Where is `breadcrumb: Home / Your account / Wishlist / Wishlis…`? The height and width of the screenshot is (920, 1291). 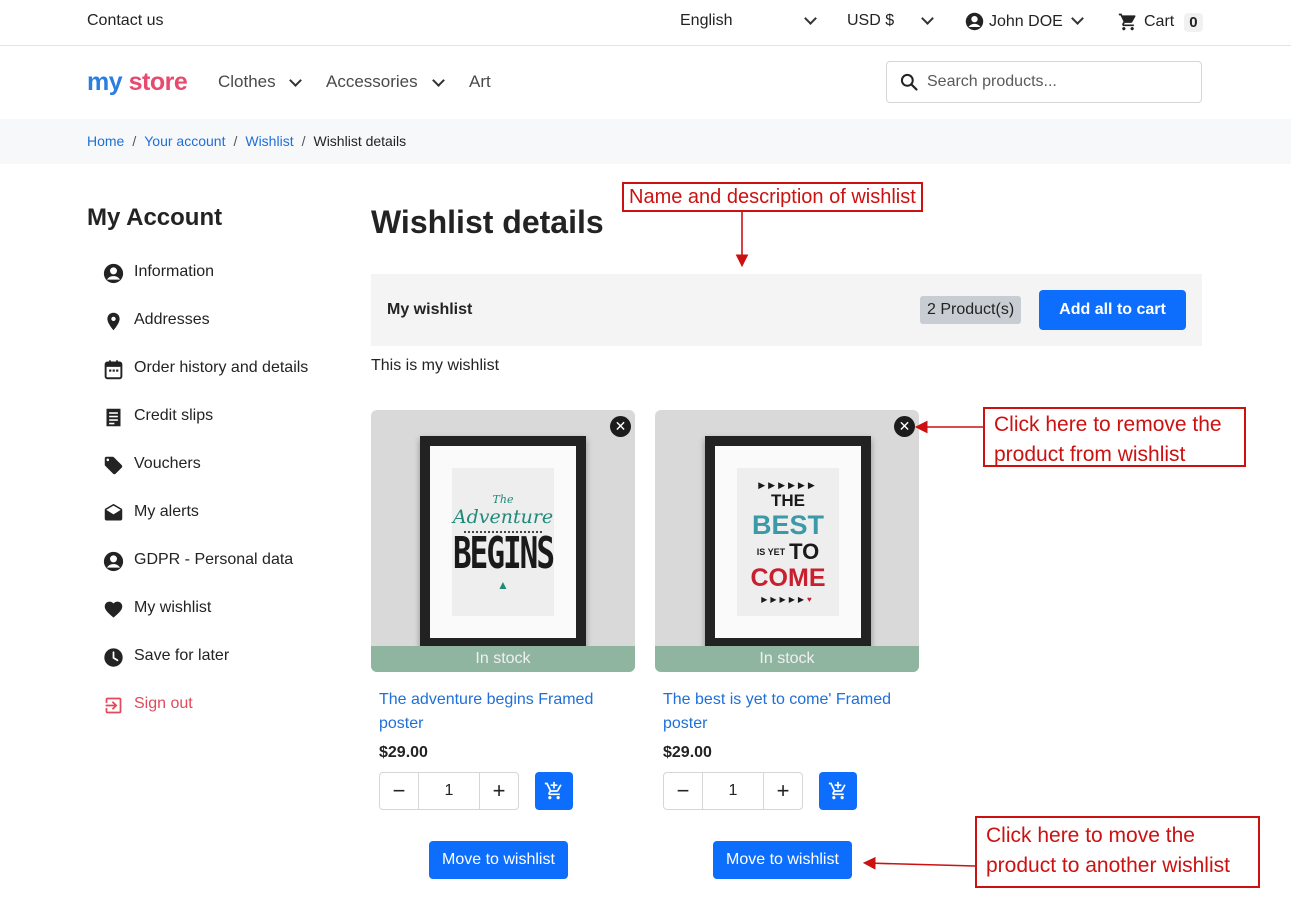
breadcrumb: Home / Your account / Wishlist / Wishlis… is located at coordinates (246, 141).